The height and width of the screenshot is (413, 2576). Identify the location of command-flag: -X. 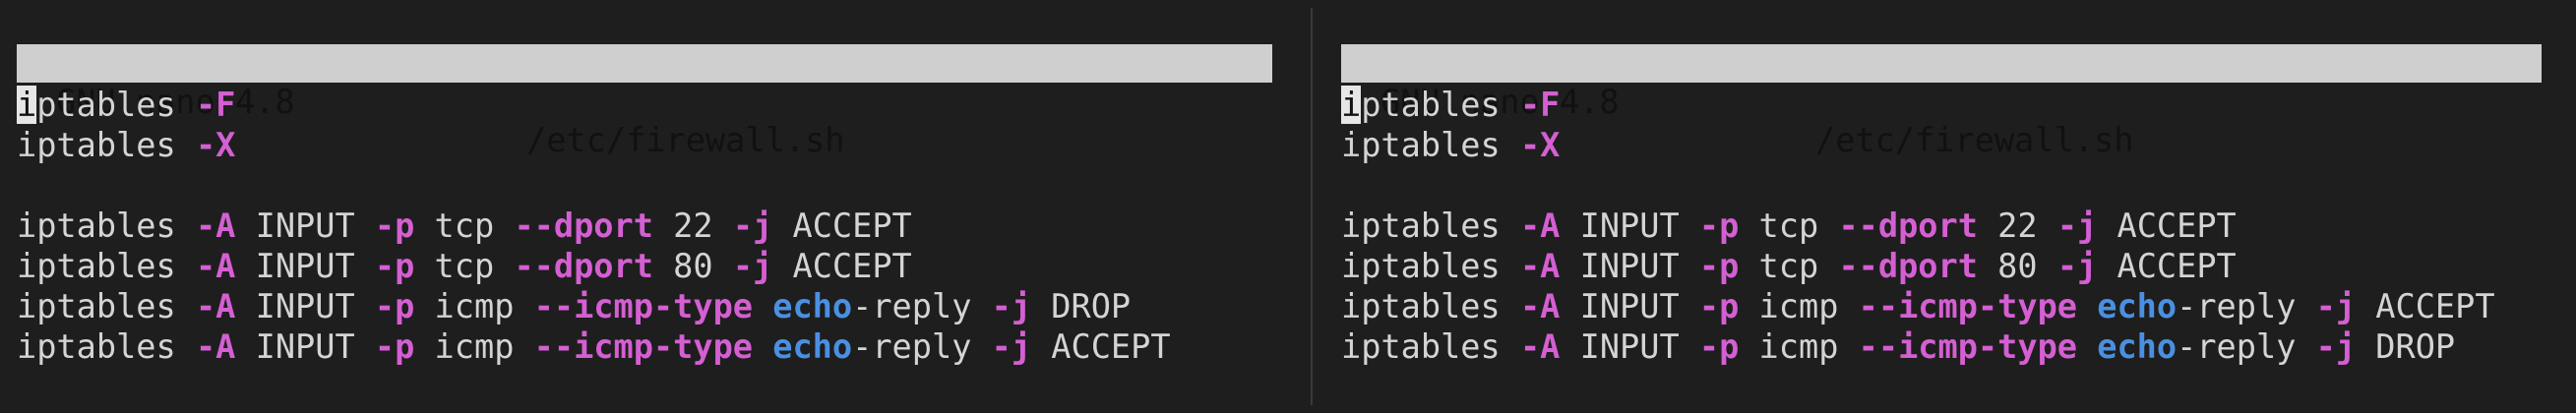
(1540, 145).